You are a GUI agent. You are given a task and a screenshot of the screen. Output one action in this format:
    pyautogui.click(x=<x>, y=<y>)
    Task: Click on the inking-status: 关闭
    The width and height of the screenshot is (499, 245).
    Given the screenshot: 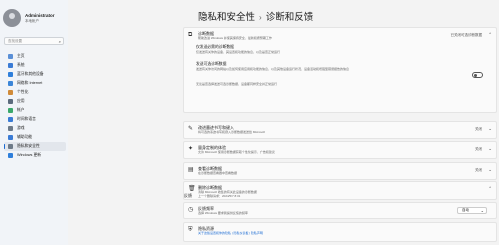 What is the action you would take?
    pyautogui.click(x=478, y=129)
    